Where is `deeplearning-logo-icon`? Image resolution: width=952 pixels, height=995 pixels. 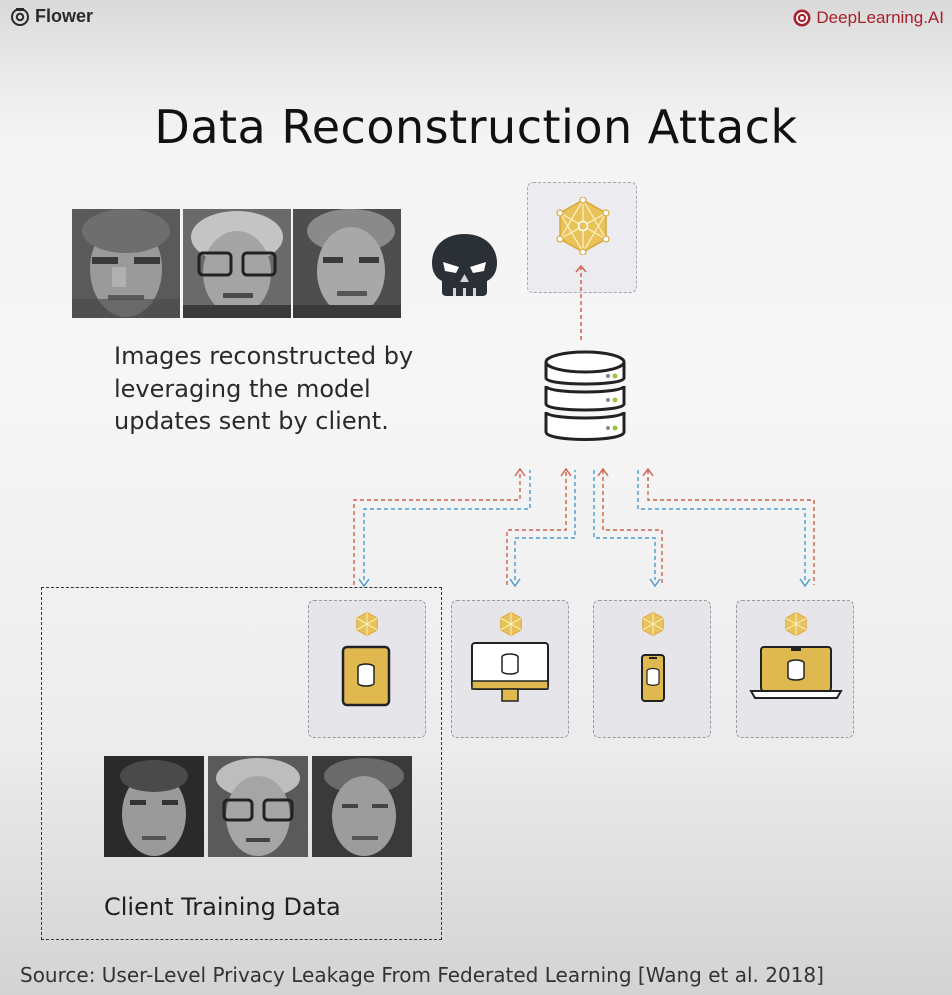
deeplearning-logo-icon is located at coordinates (802, 18).